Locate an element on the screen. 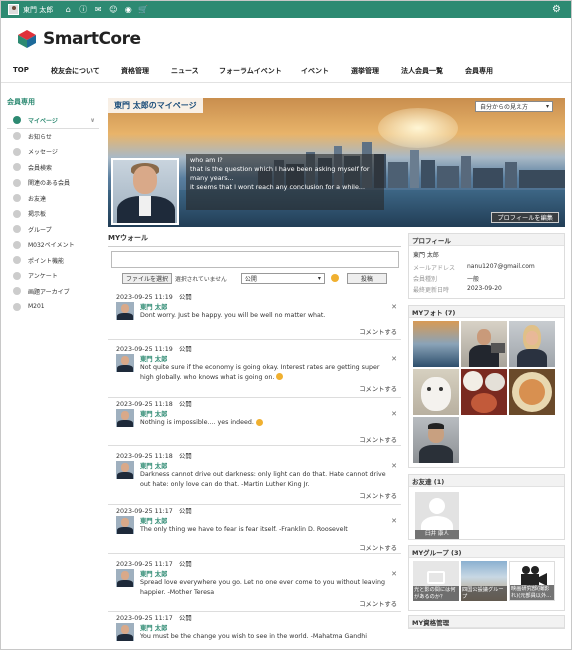 The width and height of the screenshot is (572, 650). nav-about: 校友会について is located at coordinates (75, 71).